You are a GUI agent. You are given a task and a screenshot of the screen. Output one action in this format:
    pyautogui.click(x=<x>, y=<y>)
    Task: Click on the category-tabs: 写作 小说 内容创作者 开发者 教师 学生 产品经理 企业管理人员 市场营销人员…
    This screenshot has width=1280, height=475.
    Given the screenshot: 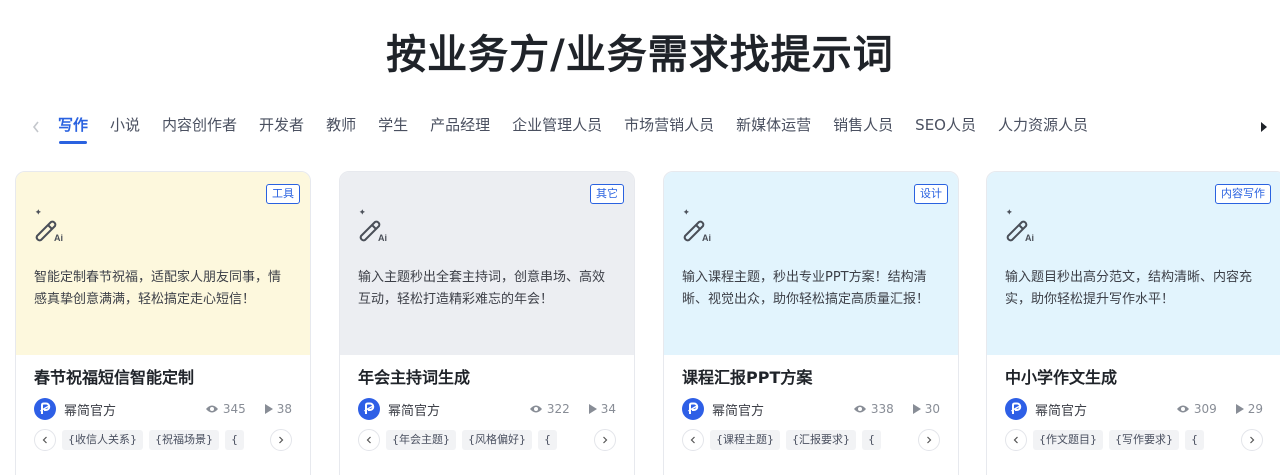 What is the action you would take?
    pyautogui.click(x=640, y=130)
    